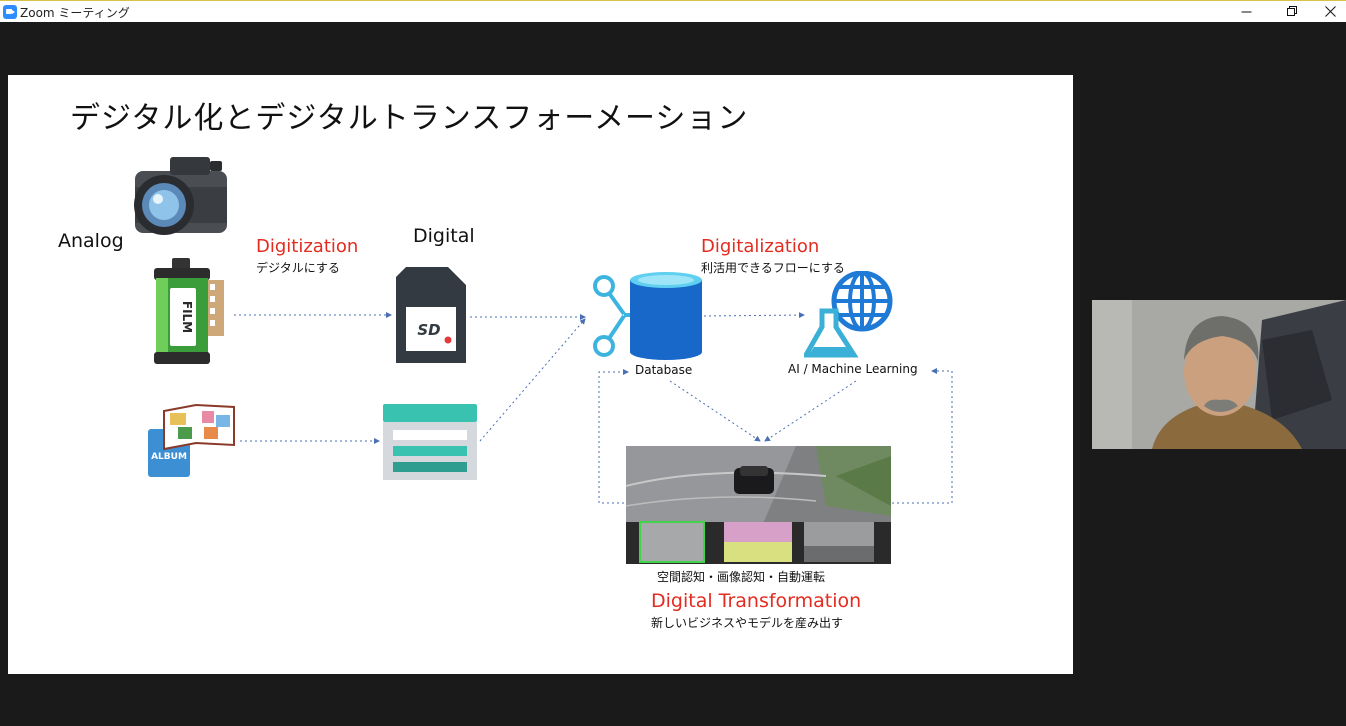 This screenshot has height=726, width=1346. Describe the element at coordinates (647, 316) in the screenshot. I see `database-icon` at that location.